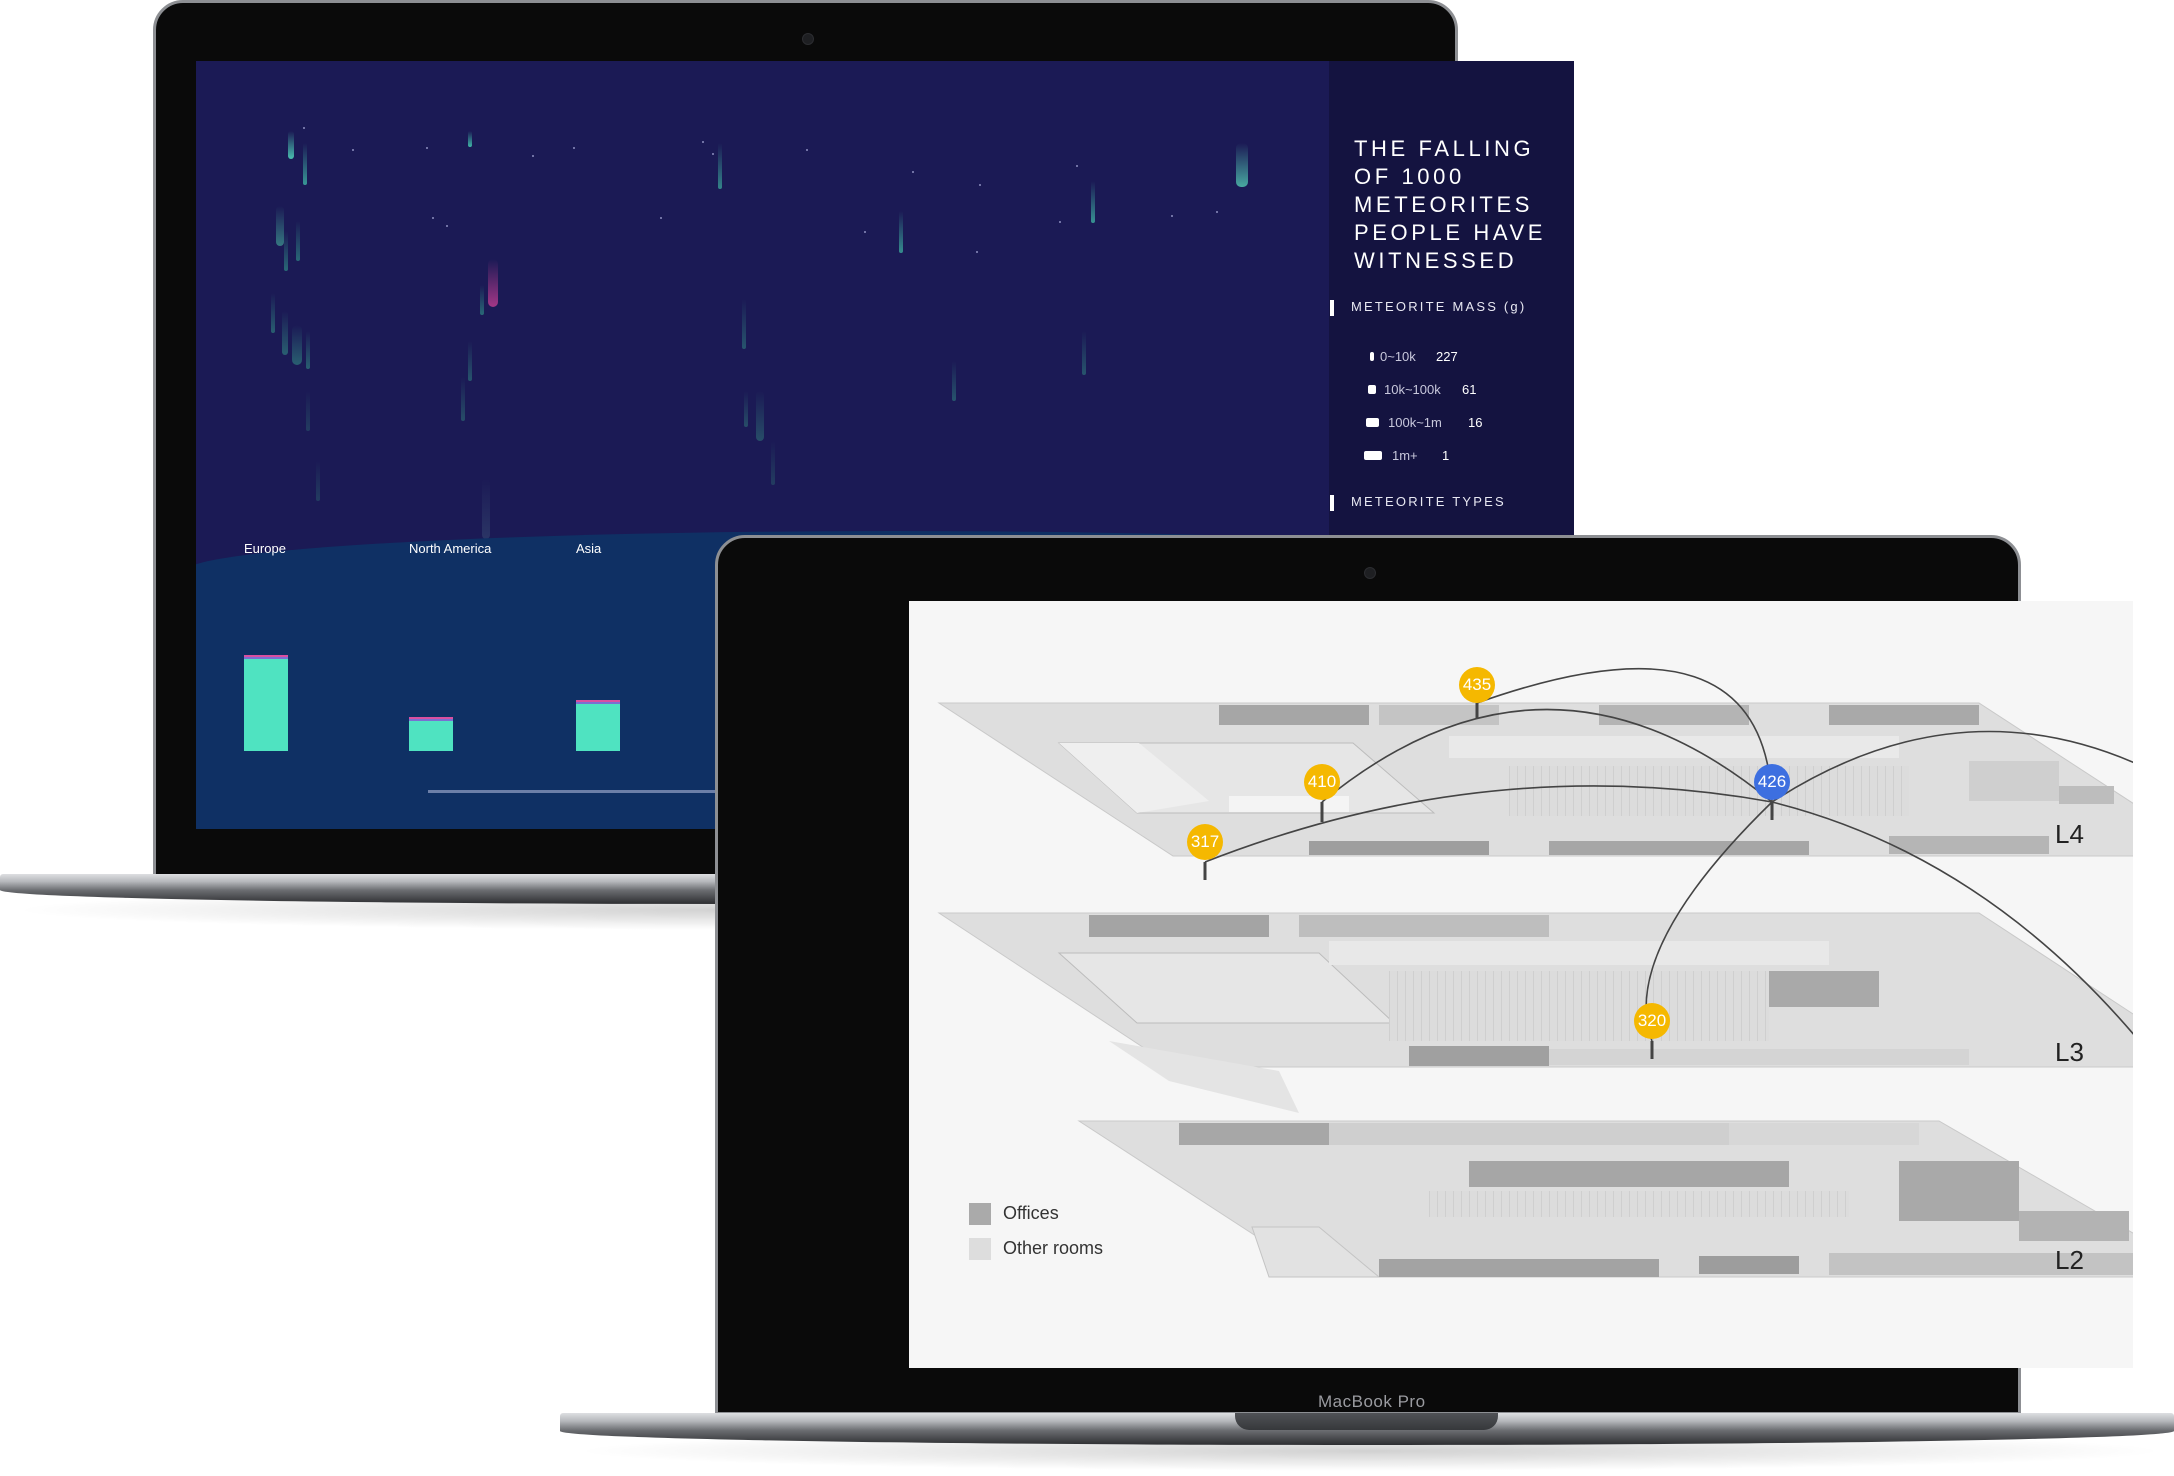 The image size is (2174, 1476). I want to click on room-pin-435: 435, so click(1477, 685).